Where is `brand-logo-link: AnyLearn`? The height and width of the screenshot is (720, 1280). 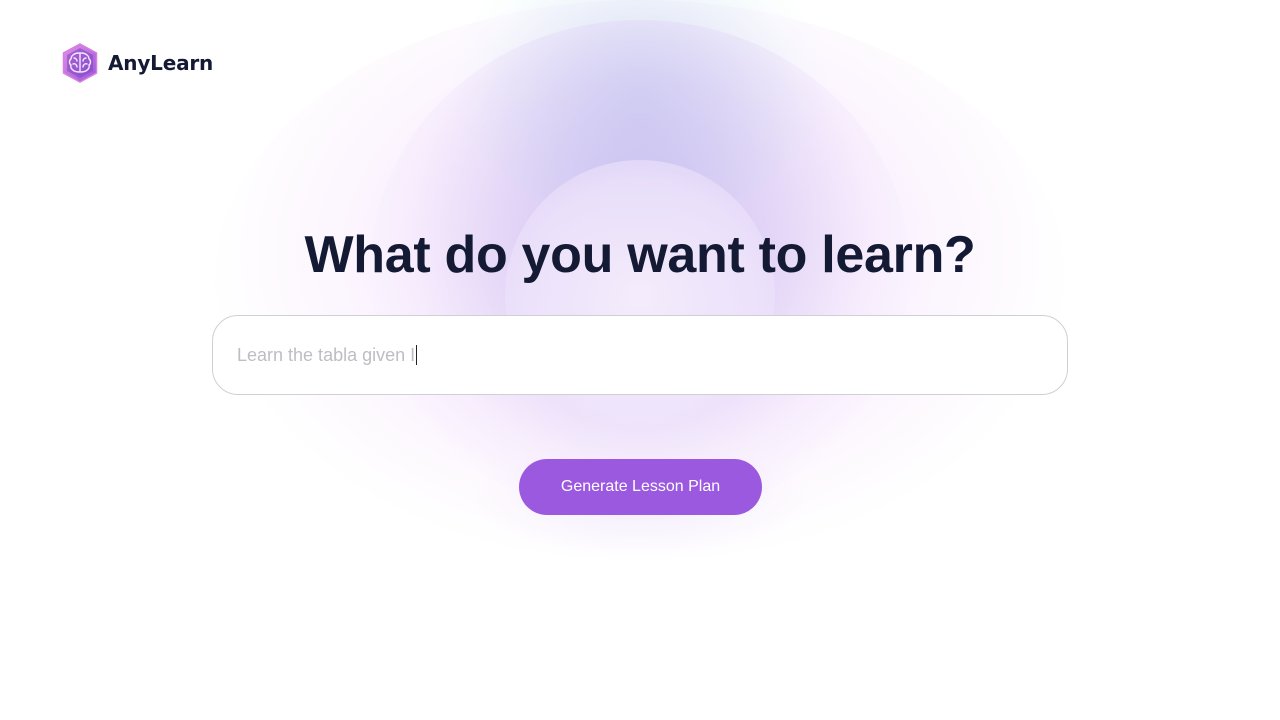 brand-logo-link: AnyLearn is located at coordinates (136, 63).